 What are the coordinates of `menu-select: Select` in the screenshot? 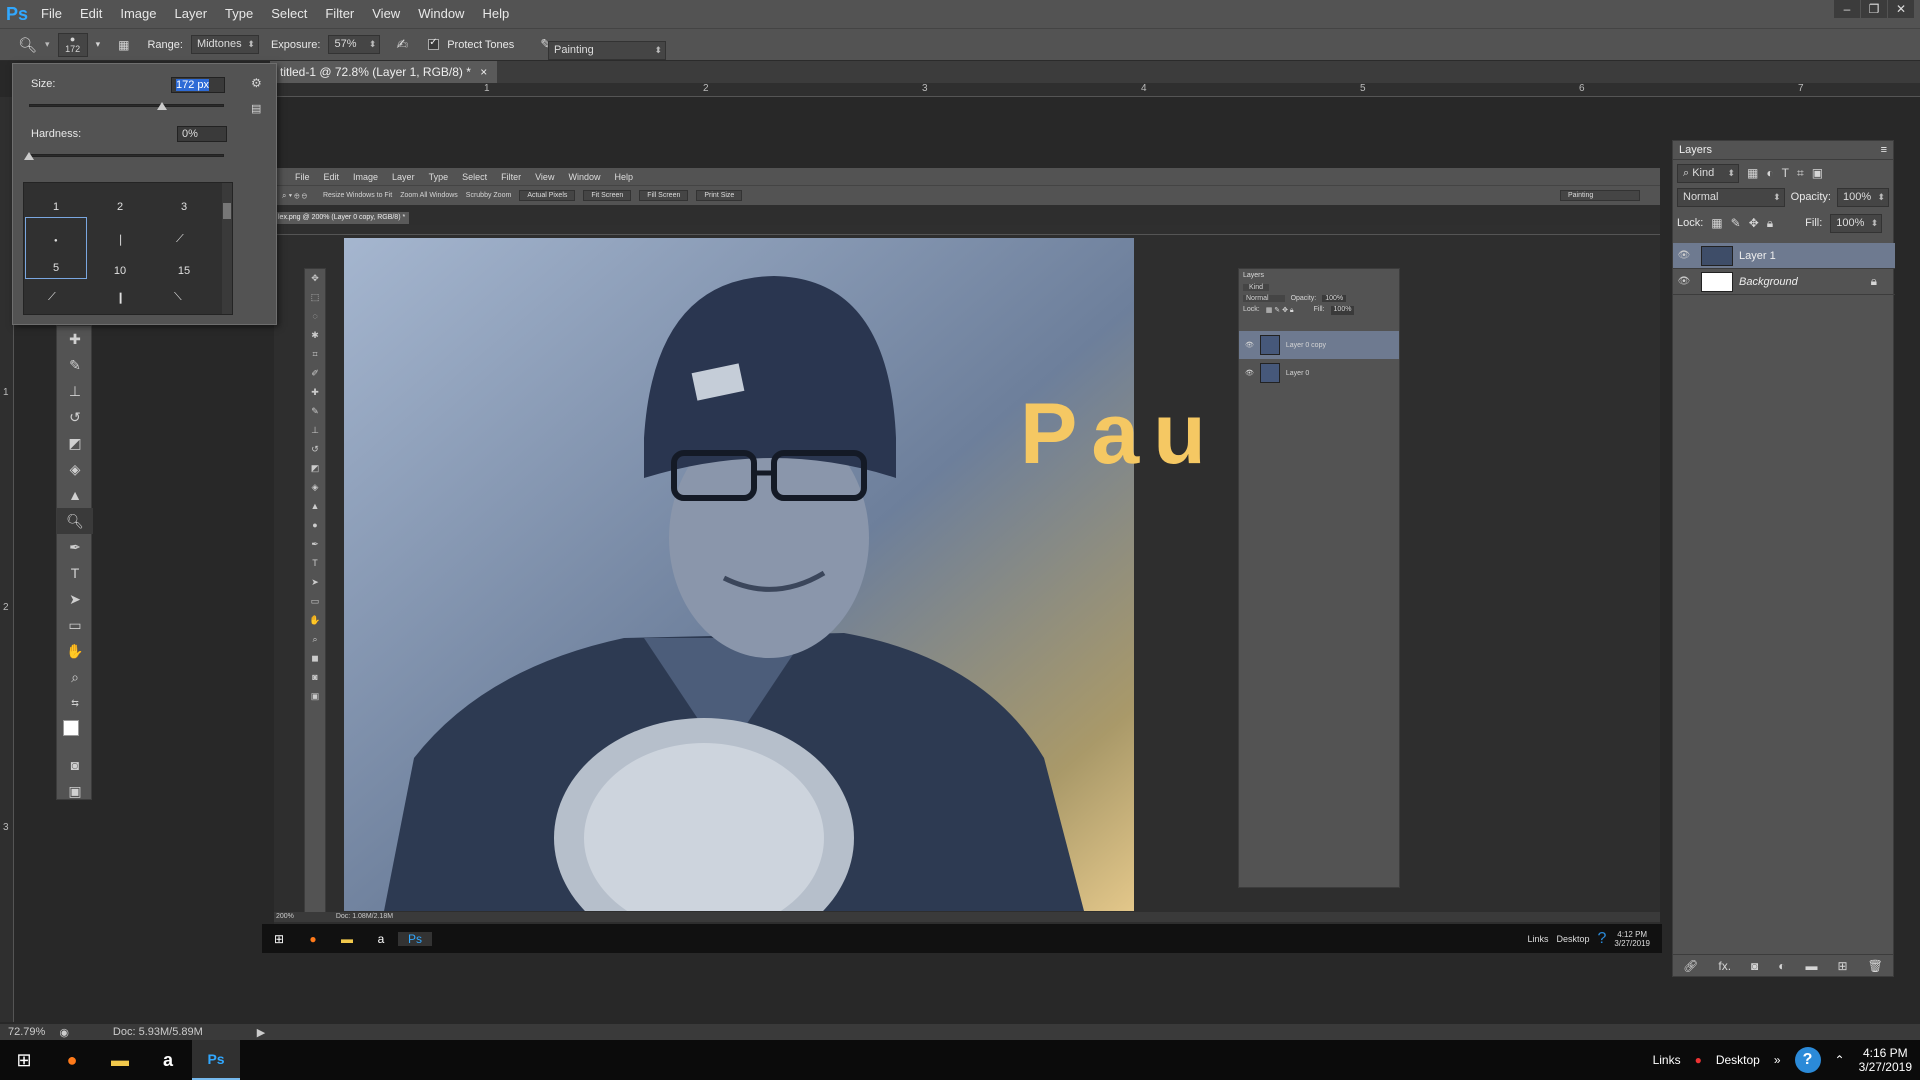 It's located at (289, 14).